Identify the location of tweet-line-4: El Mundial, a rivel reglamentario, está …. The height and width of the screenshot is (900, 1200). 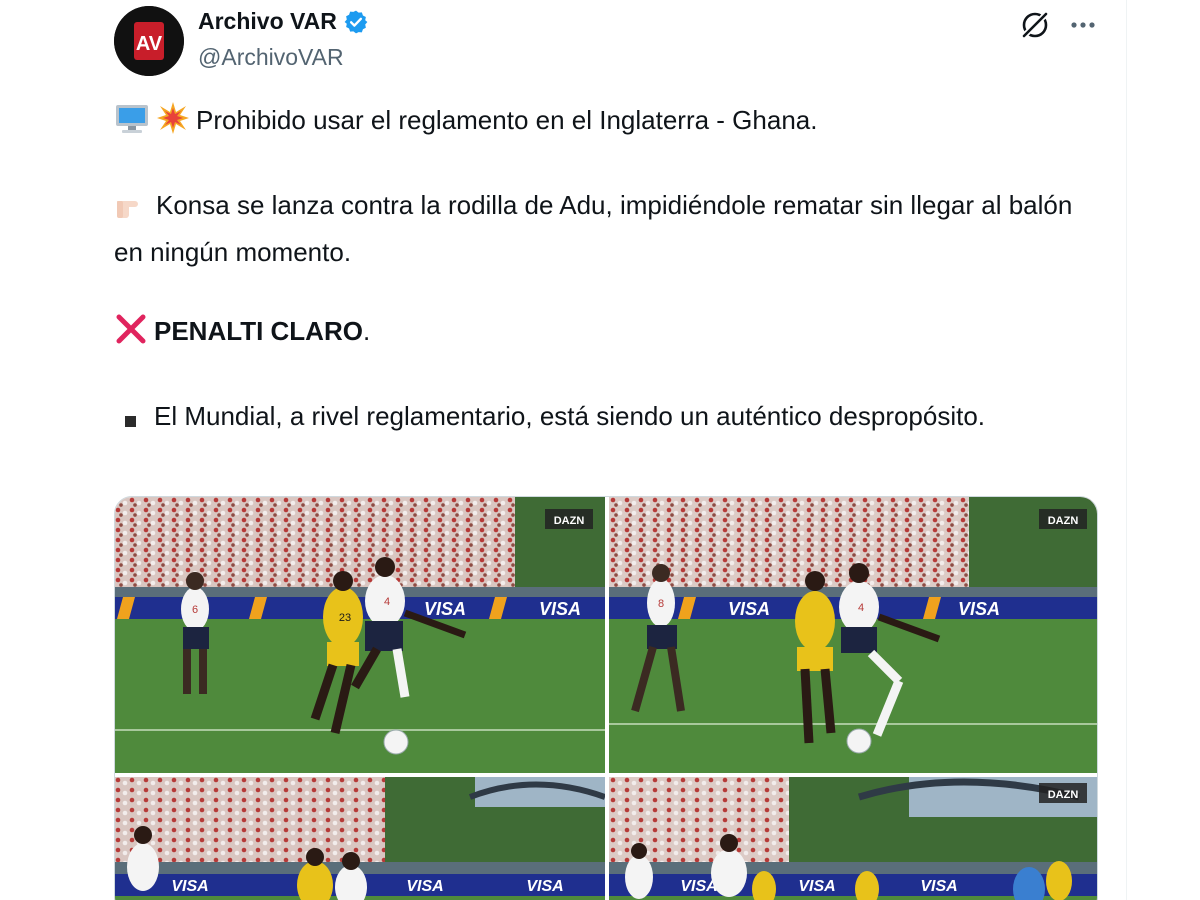
(594, 419).